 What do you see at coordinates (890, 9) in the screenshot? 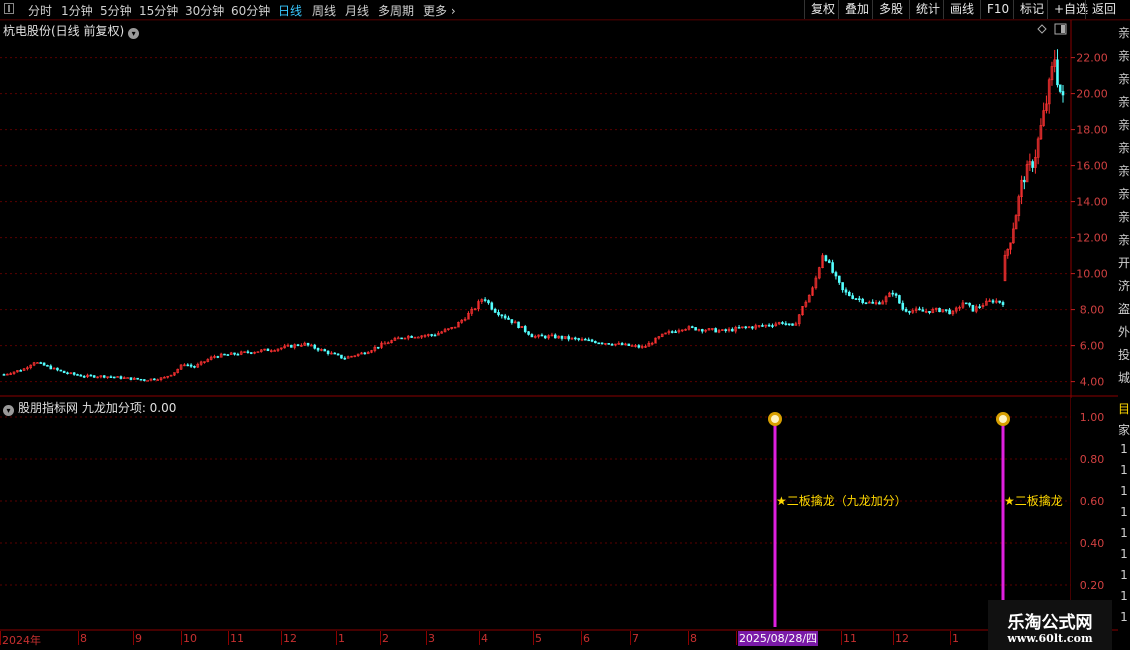
I see `multi-stock-button: 多股` at bounding box center [890, 9].